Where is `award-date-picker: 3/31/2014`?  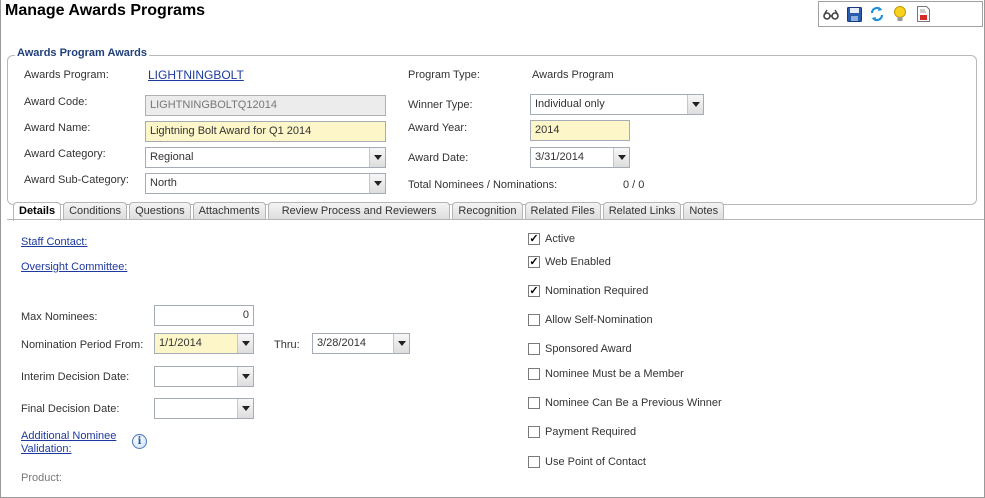 award-date-picker: 3/31/2014 is located at coordinates (580, 157).